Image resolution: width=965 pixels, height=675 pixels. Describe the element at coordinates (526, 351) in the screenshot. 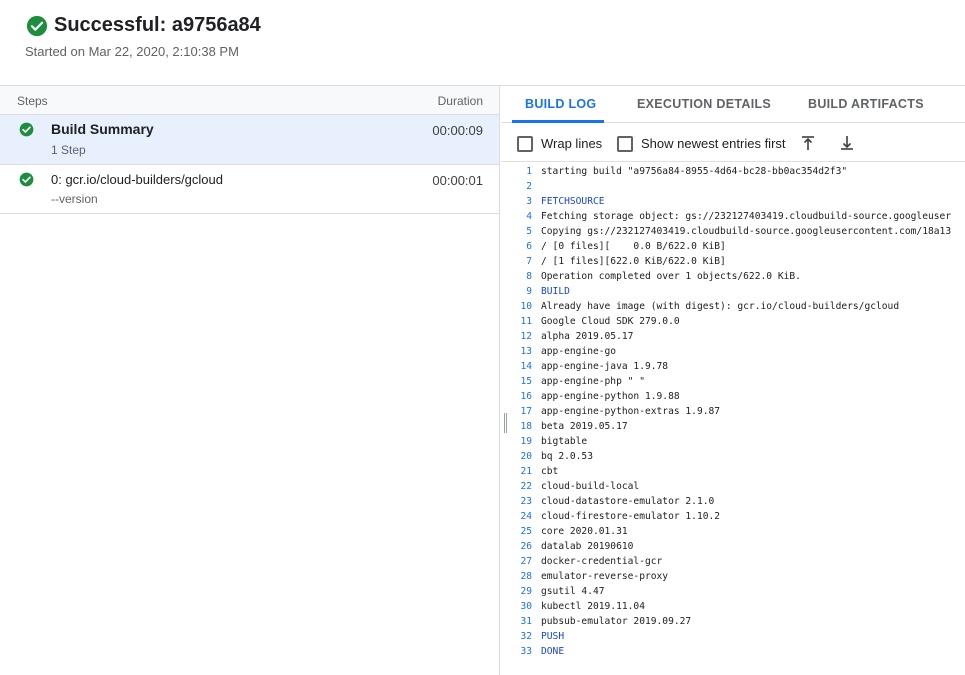

I see `log-line-number: 13` at that location.